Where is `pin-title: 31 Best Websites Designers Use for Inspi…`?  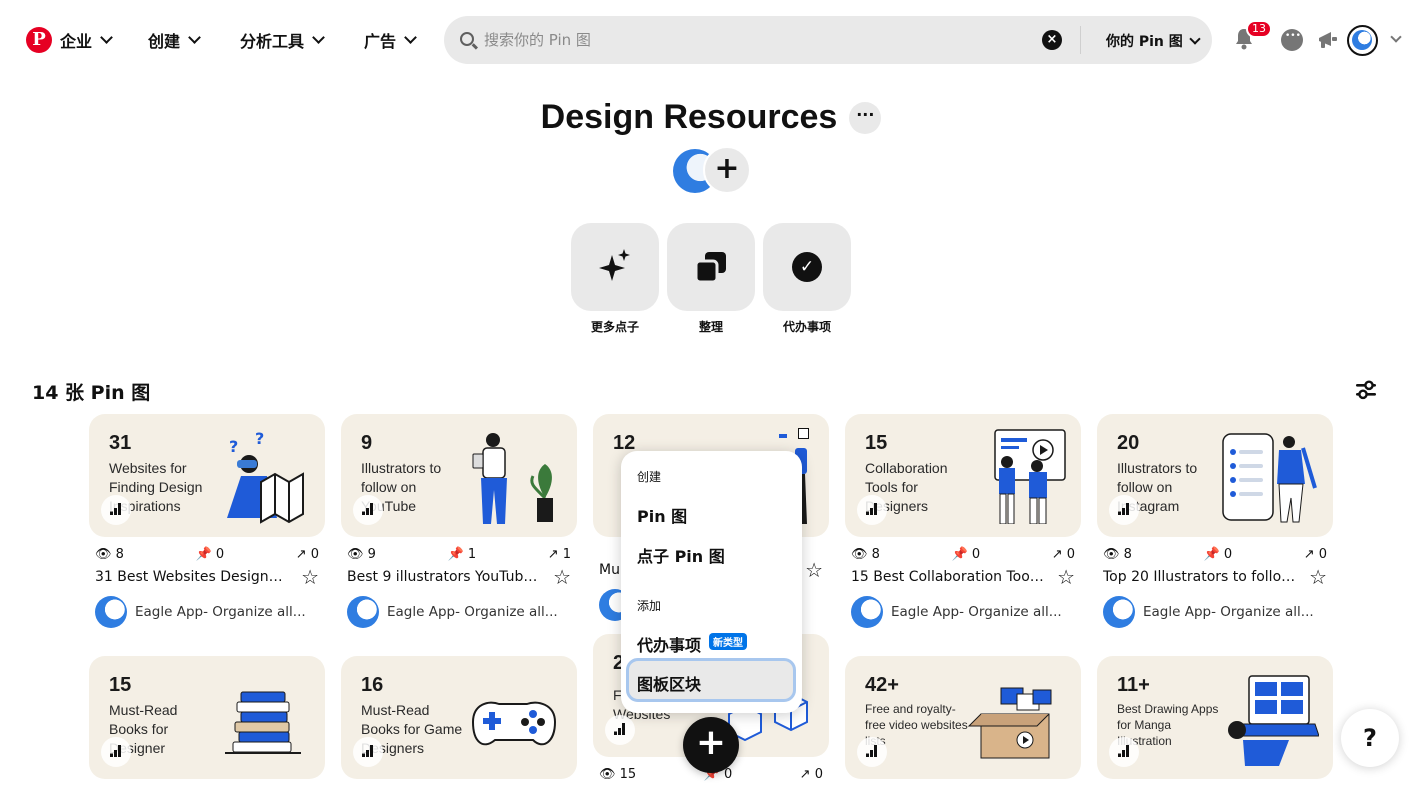
pin-title: 31 Best Websites Designers Use for Inspi… is located at coordinates (193, 577).